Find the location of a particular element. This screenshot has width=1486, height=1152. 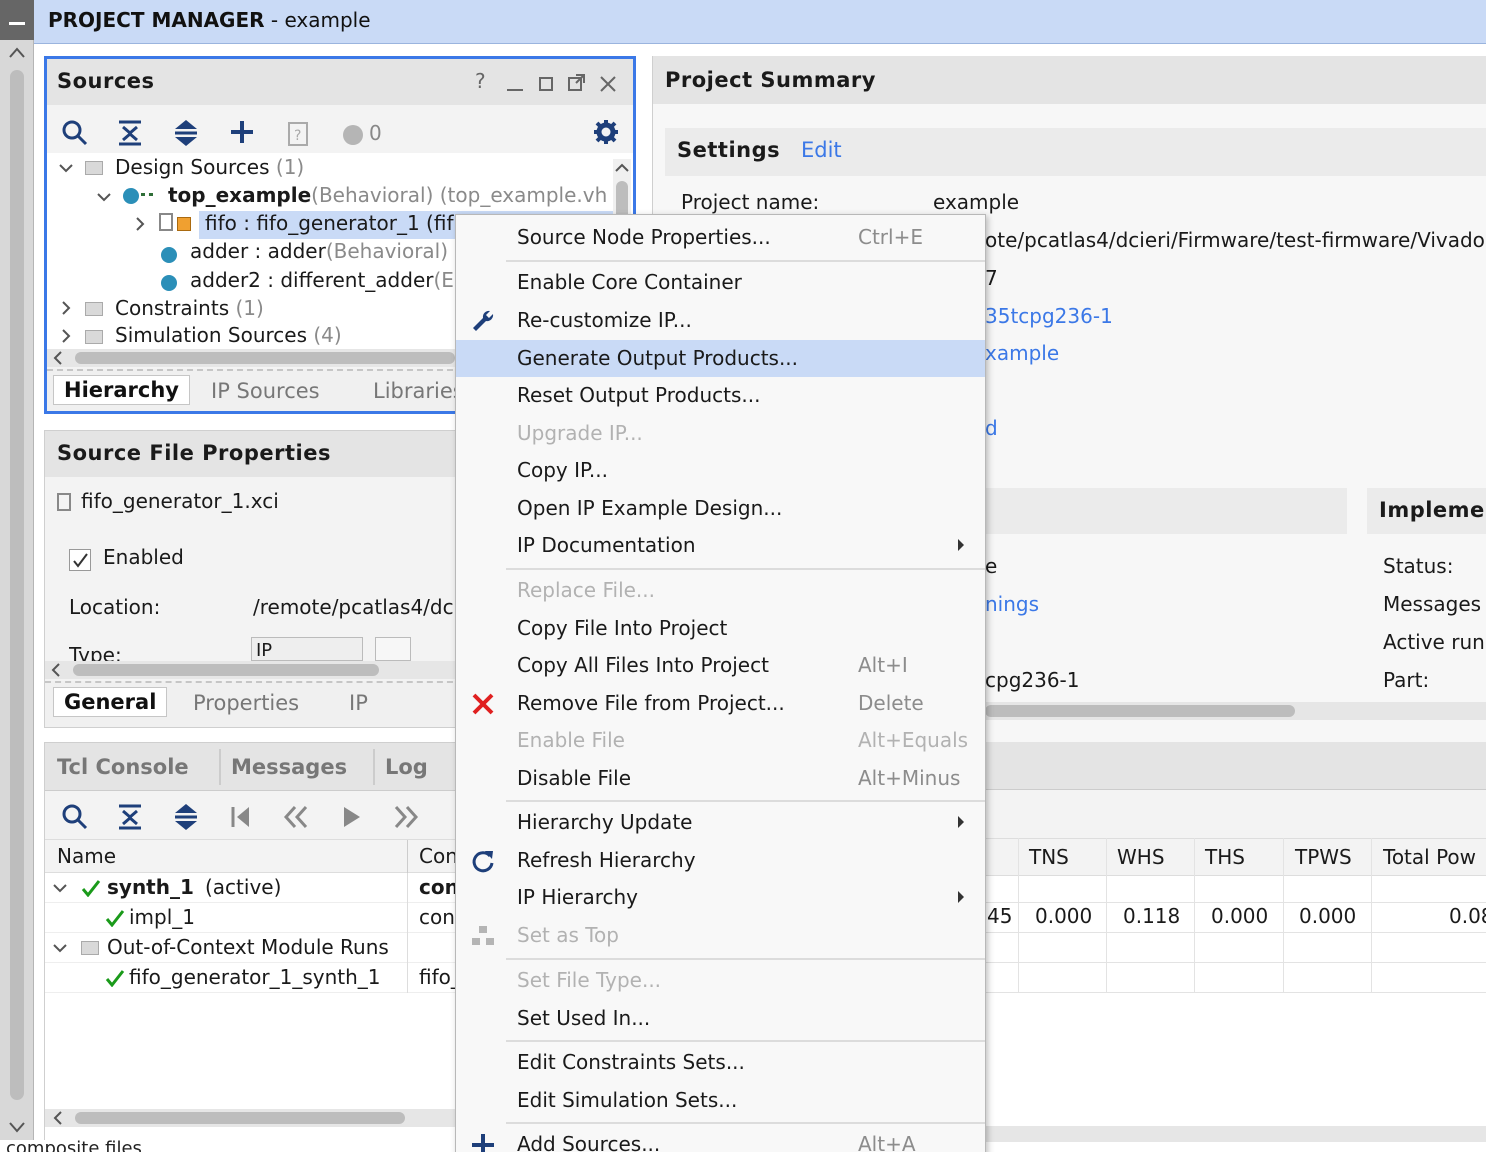

menu-item-ip-documentation: IP Documentation is located at coordinates (720, 545).